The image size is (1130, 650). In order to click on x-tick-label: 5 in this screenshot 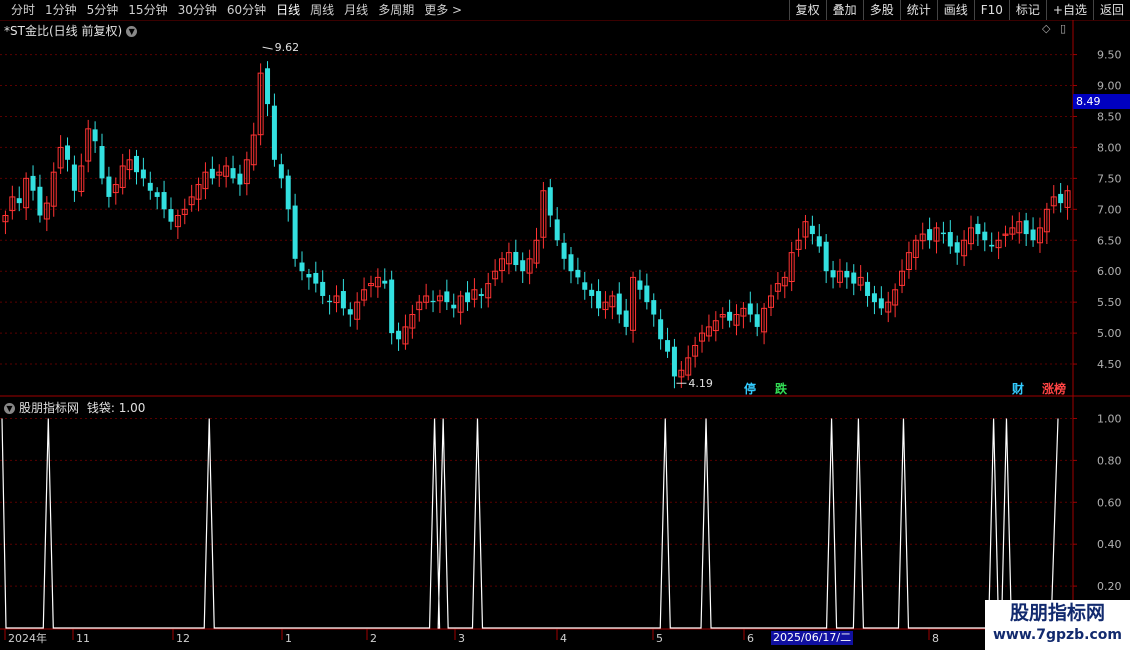, I will do `click(659, 638)`.